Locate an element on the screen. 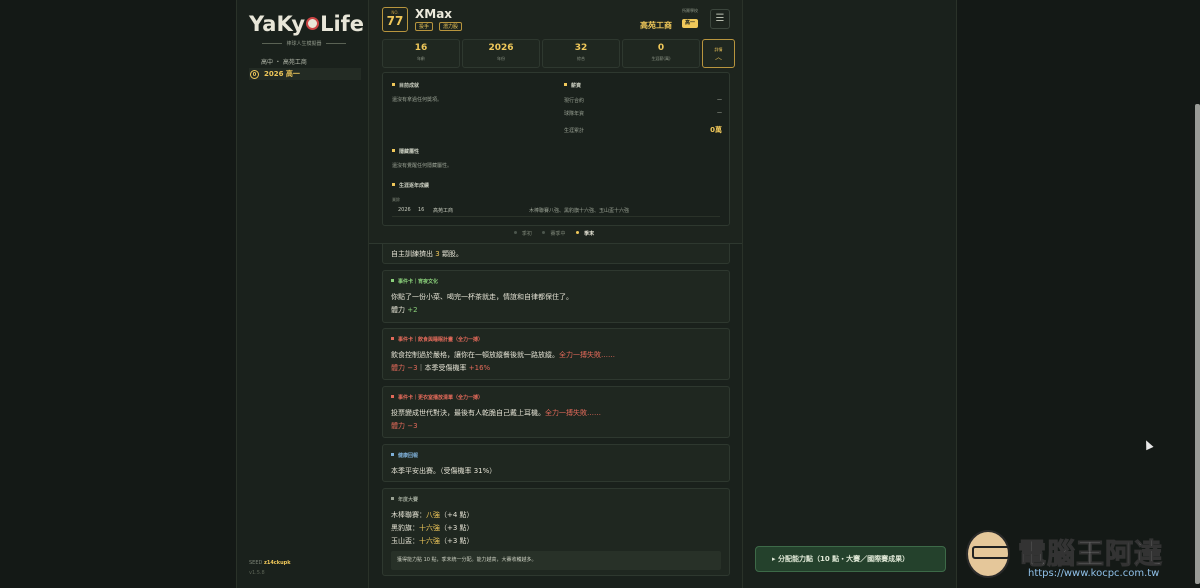 This screenshot has height=588, width=1200. feed-card-health: 健康回報 本季平安出賽。（受傷機率 31%） is located at coordinates (556, 463).